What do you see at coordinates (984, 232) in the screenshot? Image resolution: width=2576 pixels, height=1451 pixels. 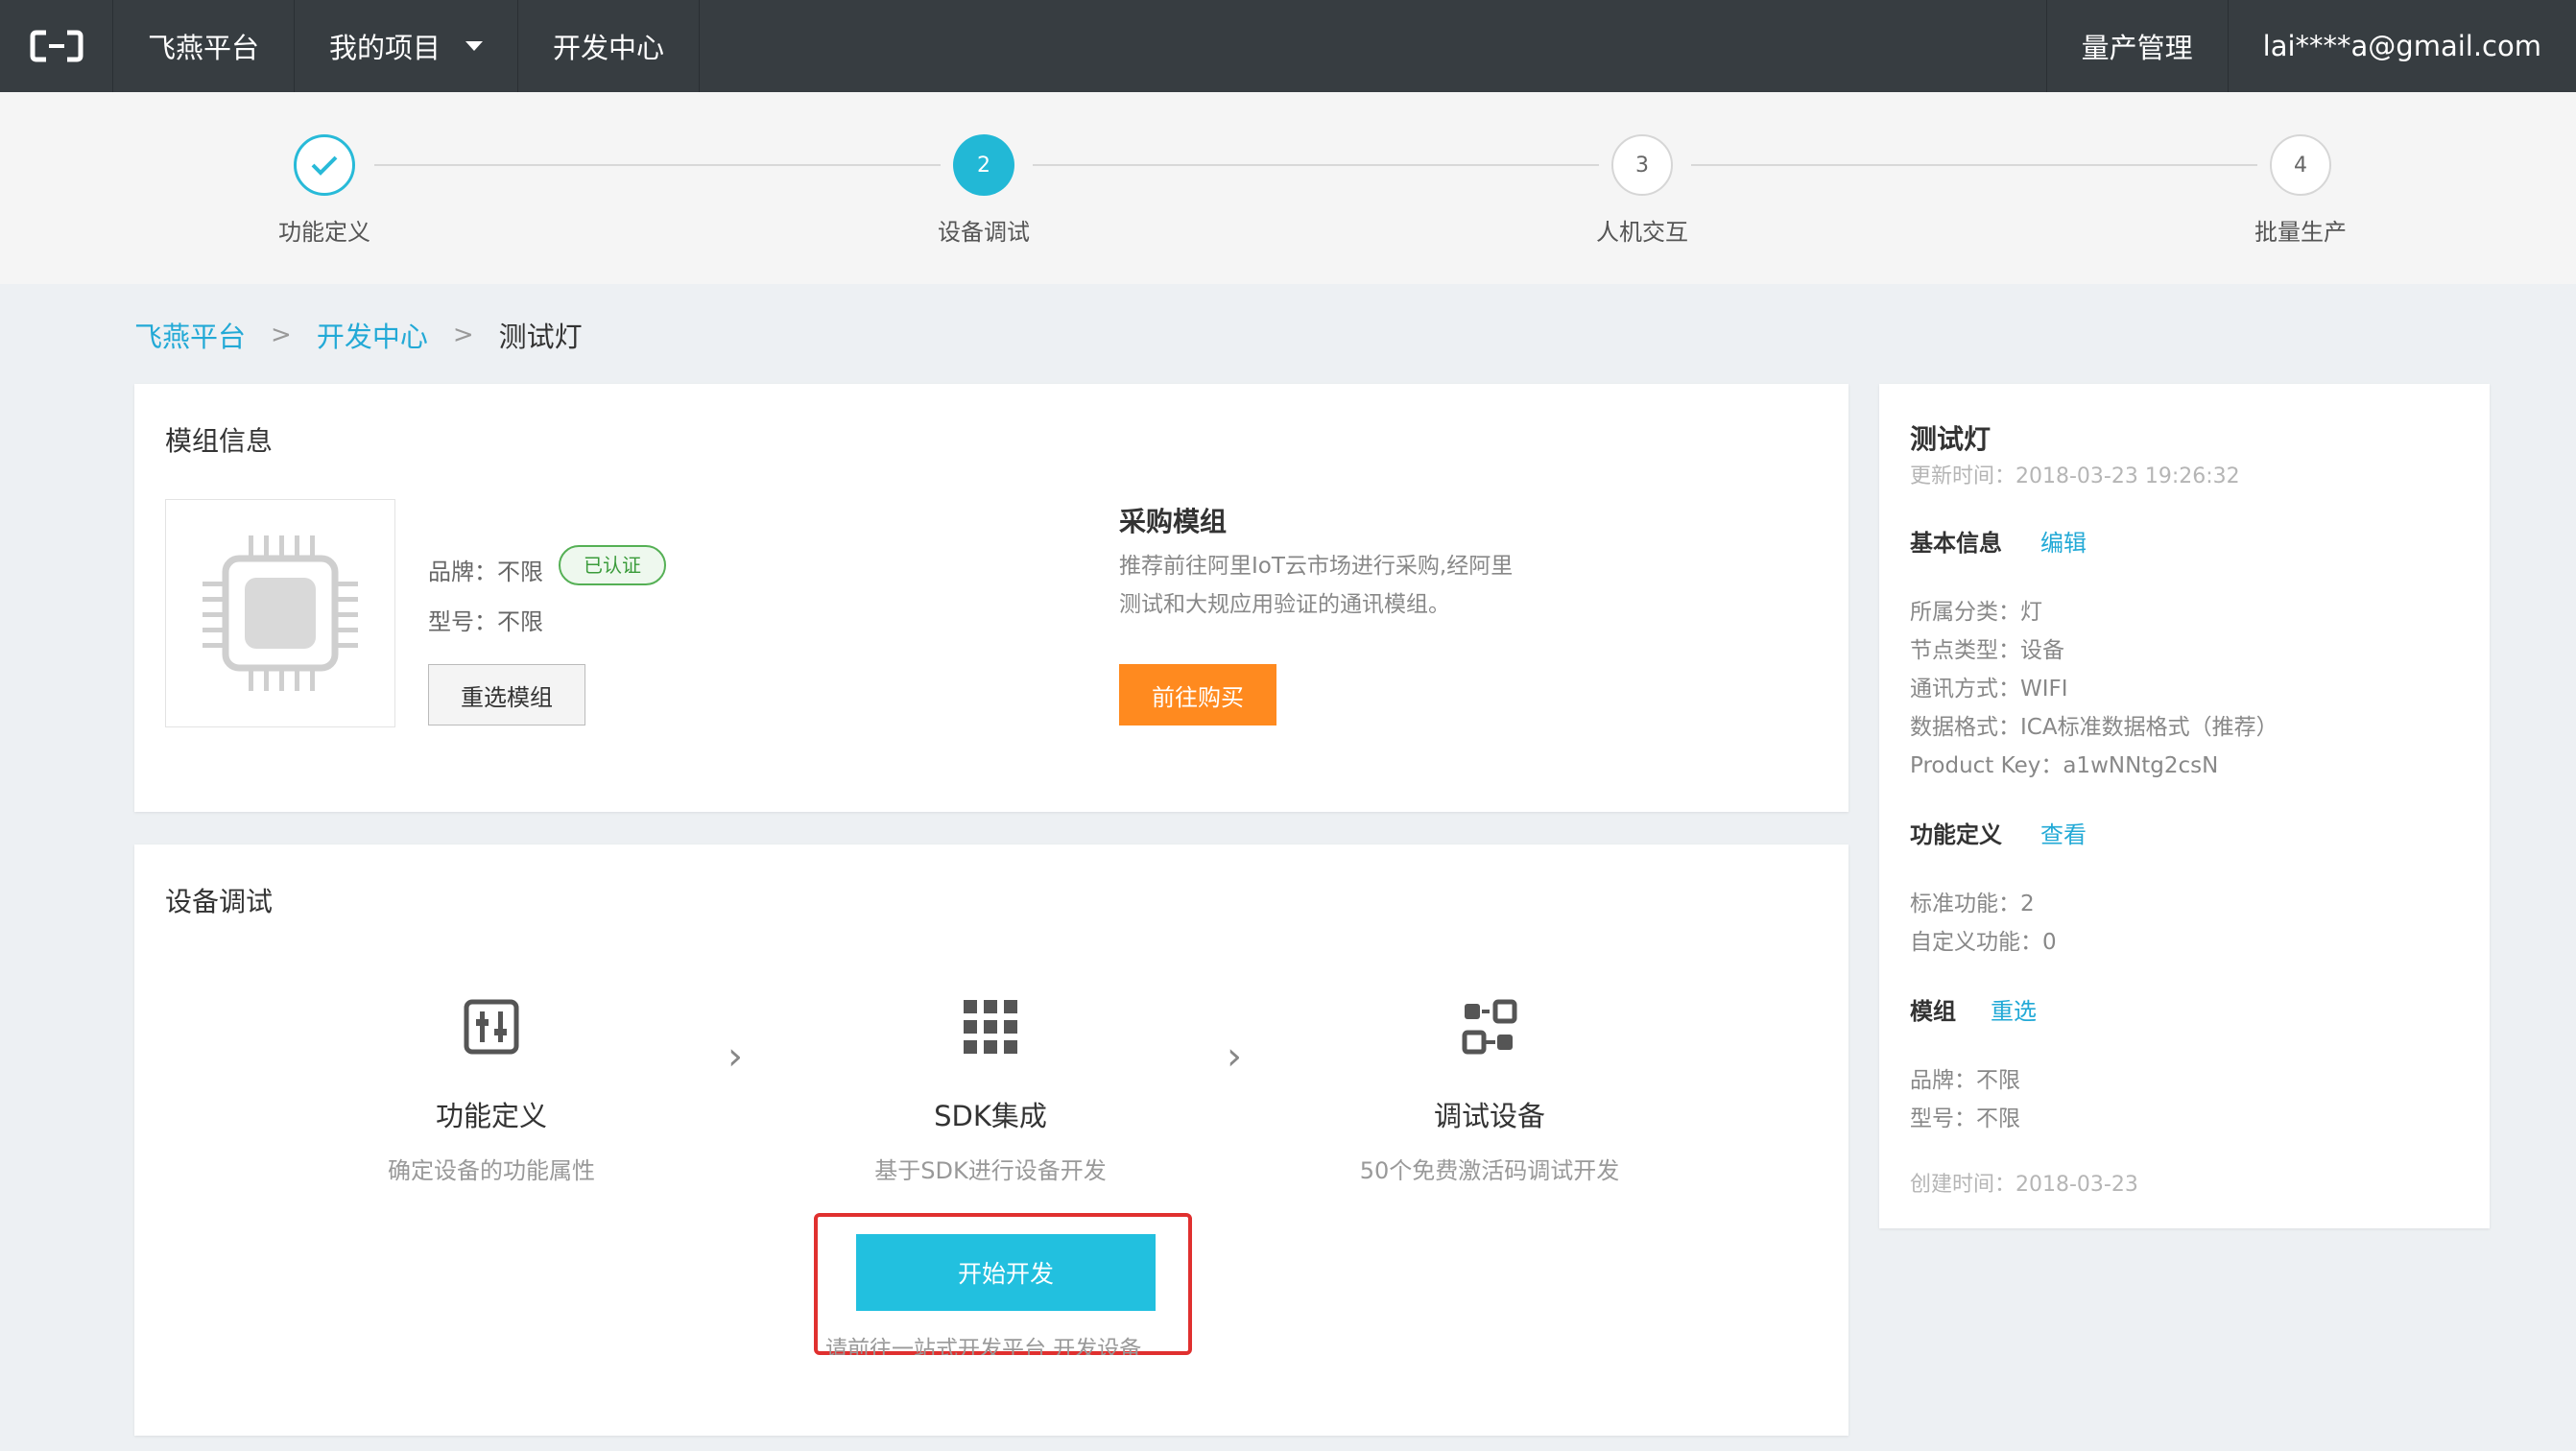 I see `step-label: 设备调试` at bounding box center [984, 232].